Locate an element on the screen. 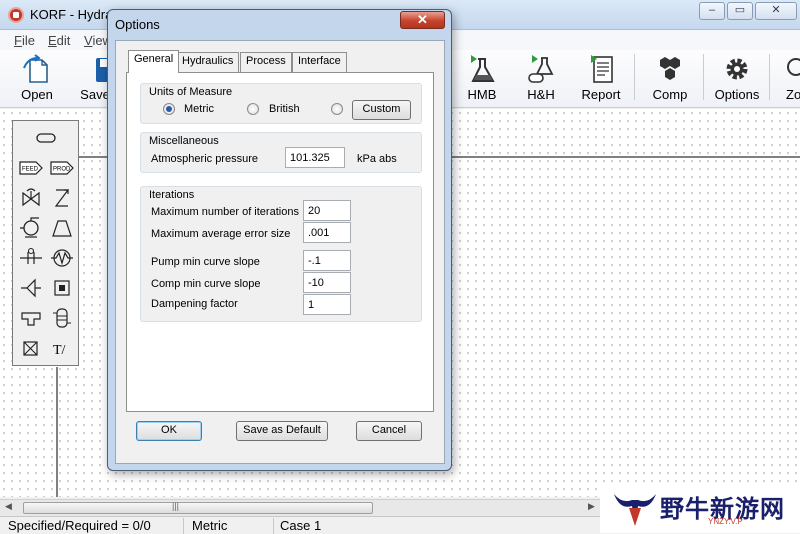 The width and height of the screenshot is (800, 534). radio-custom is located at coordinates (337, 109).